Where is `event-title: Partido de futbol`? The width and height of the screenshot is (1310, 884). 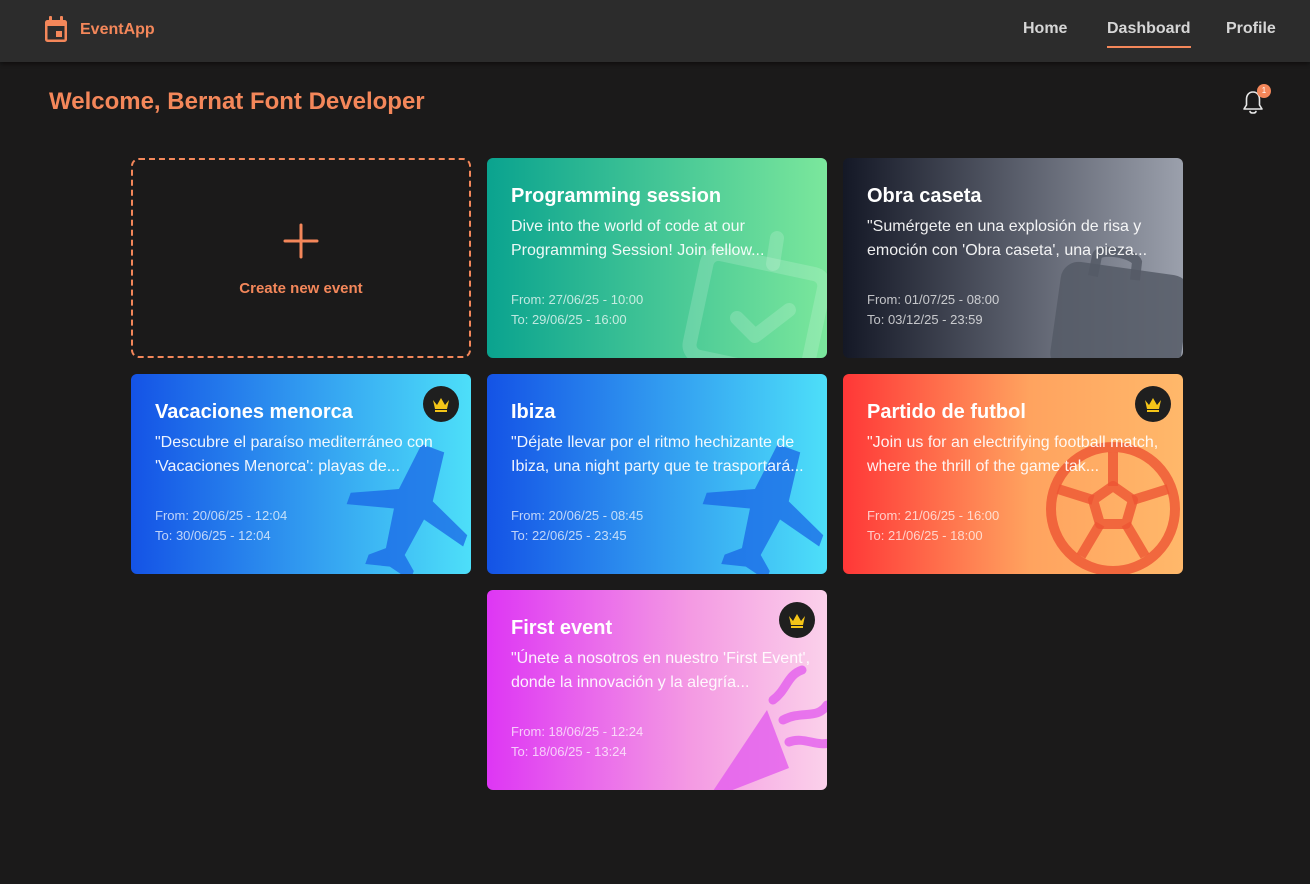
event-title: Partido de futbol is located at coordinates (946, 412).